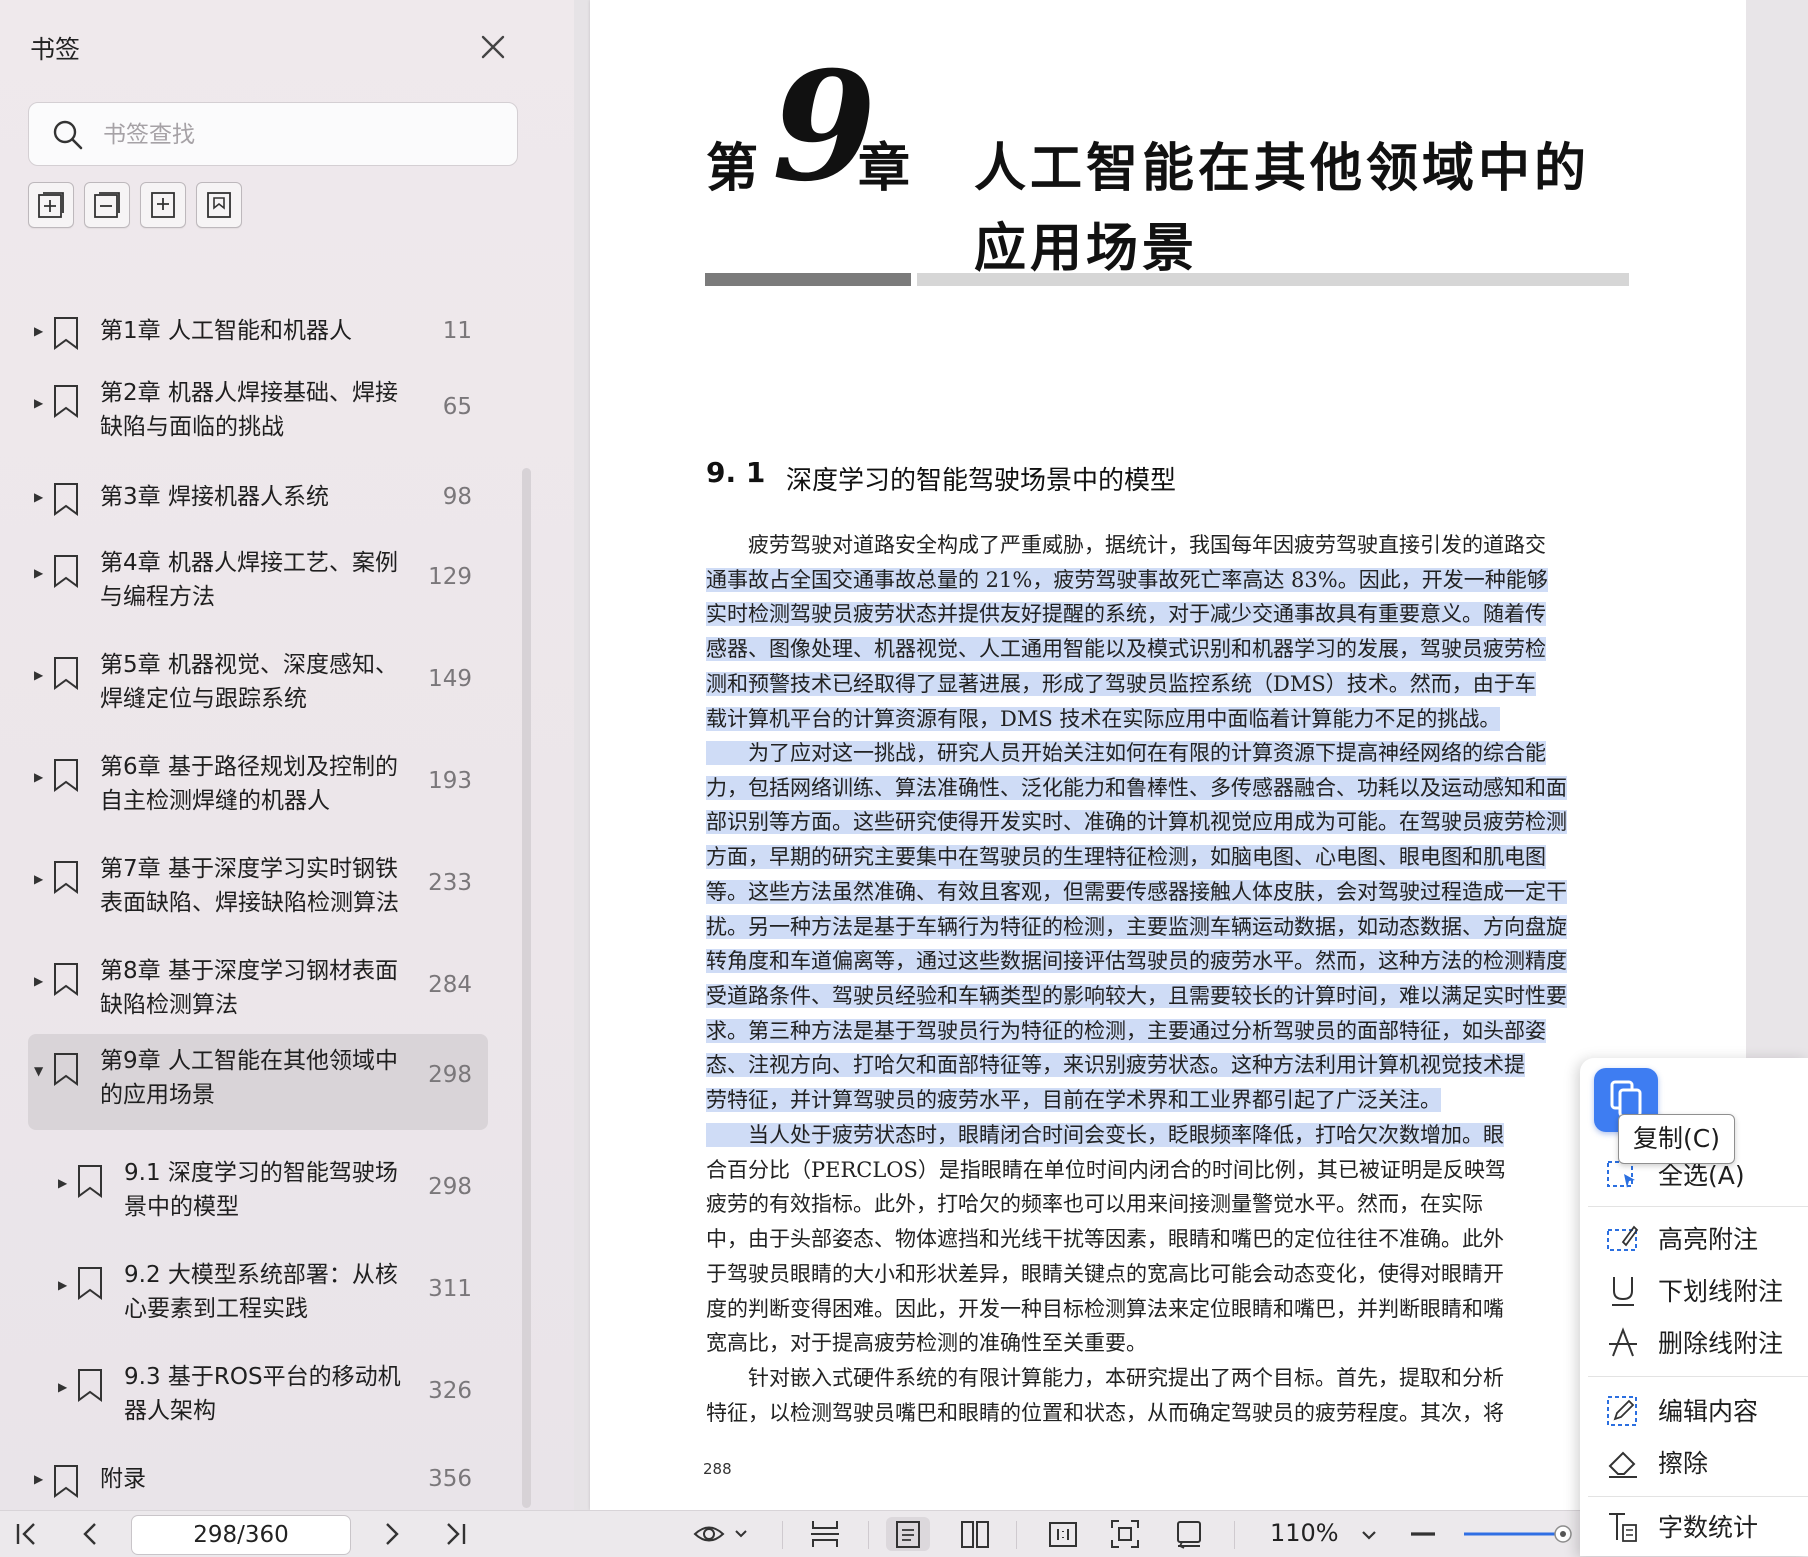  Describe the element at coordinates (1073, 1100) in the screenshot. I see `selected-text: 劳特征，并计算驾驶员的疲劳水平，目前在学术界和工业界都引起了广泛关注。` at that location.